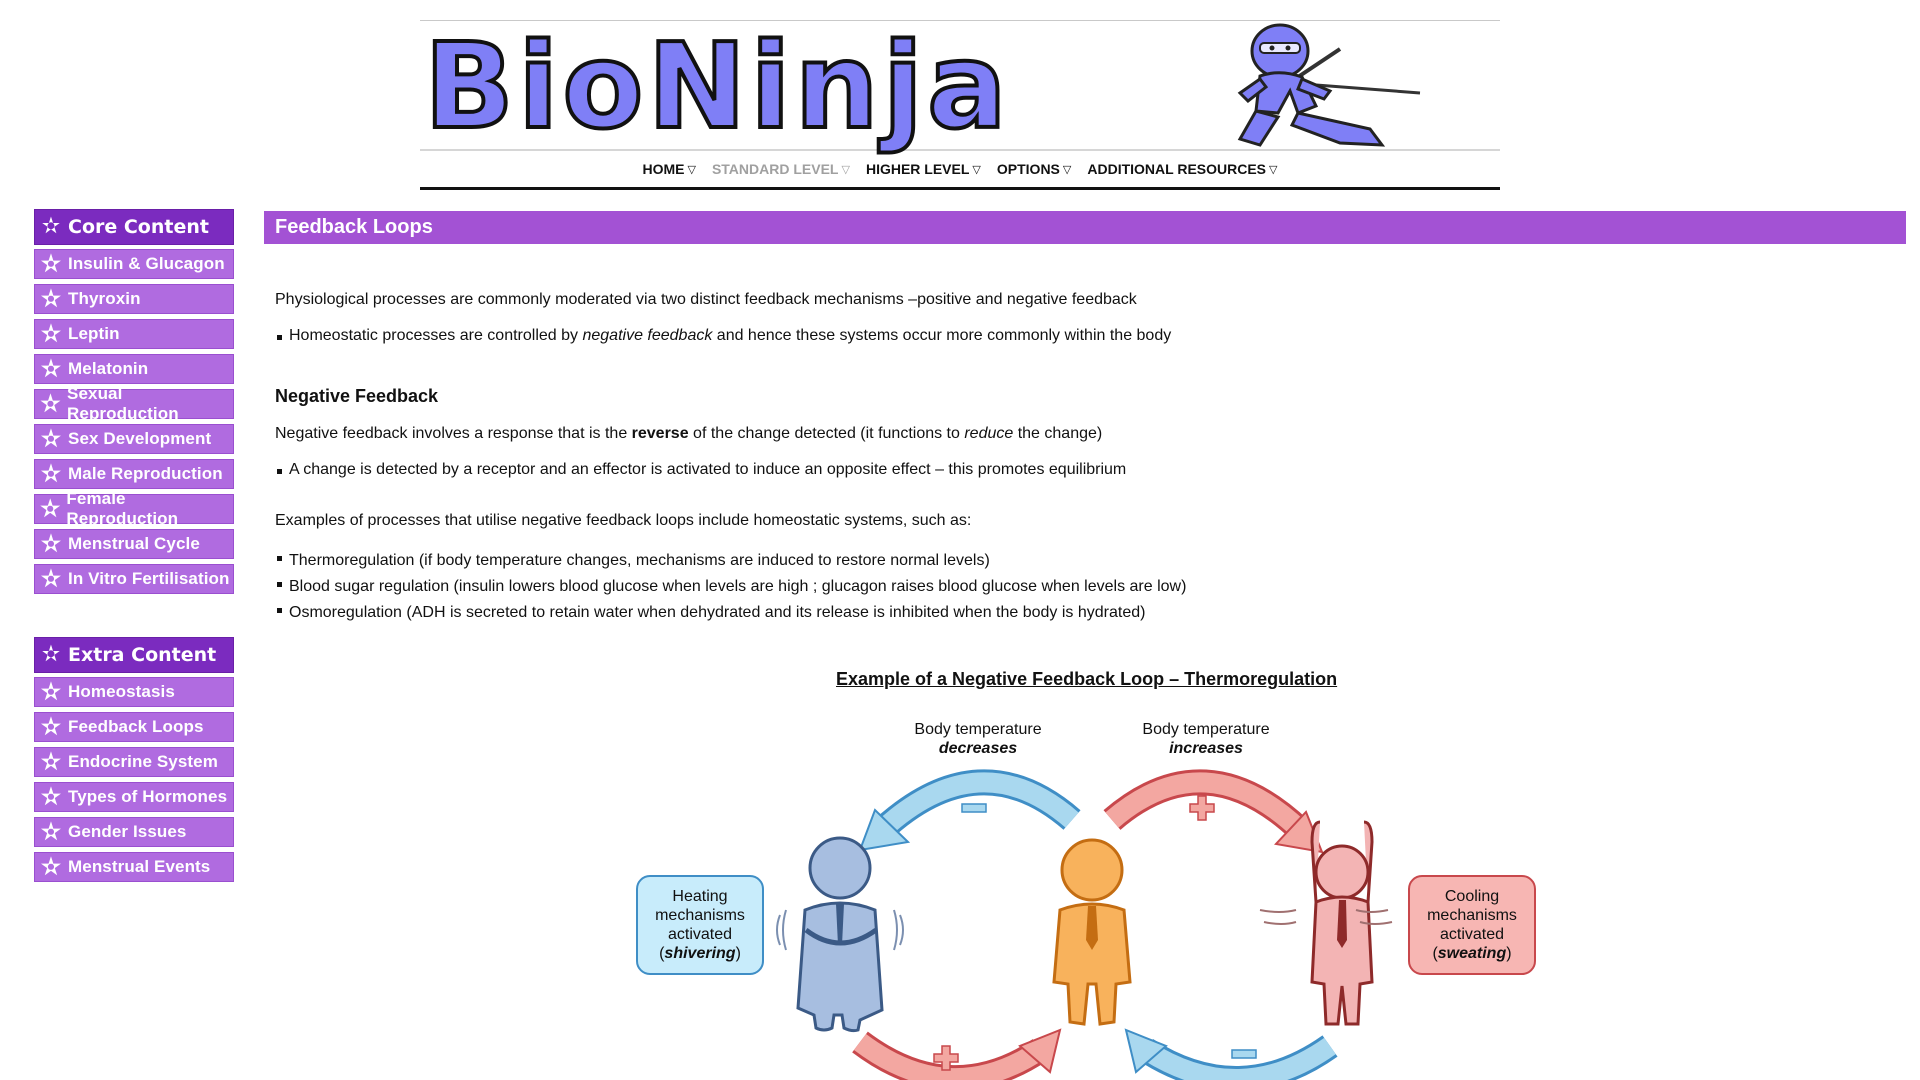  I want to click on arrow-cooling-icon, so click(1231, 1054).